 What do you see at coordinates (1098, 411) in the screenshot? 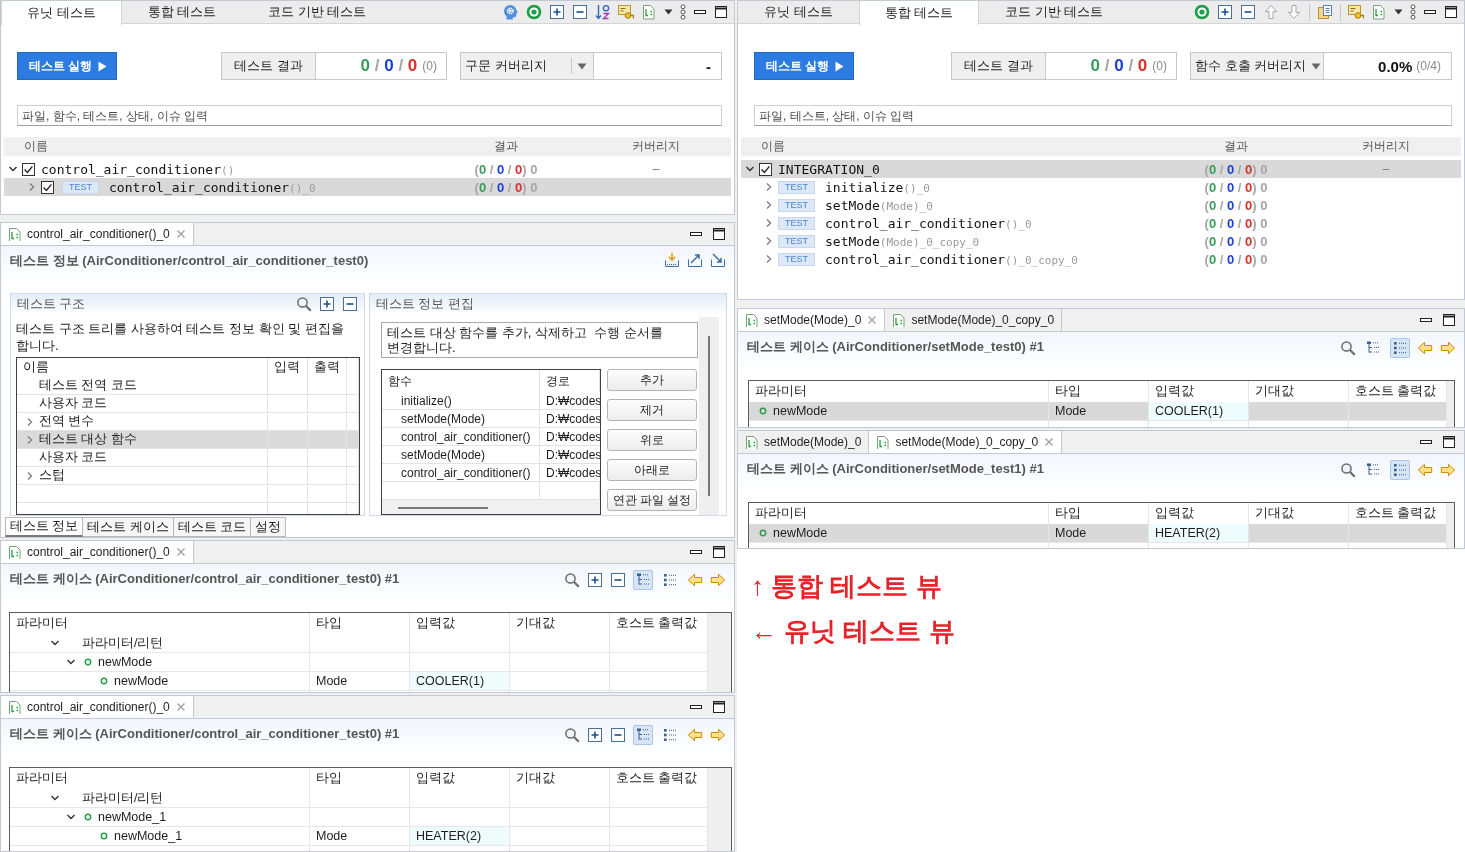
I see `table-row: newMode Mode COOLER(1)` at bounding box center [1098, 411].